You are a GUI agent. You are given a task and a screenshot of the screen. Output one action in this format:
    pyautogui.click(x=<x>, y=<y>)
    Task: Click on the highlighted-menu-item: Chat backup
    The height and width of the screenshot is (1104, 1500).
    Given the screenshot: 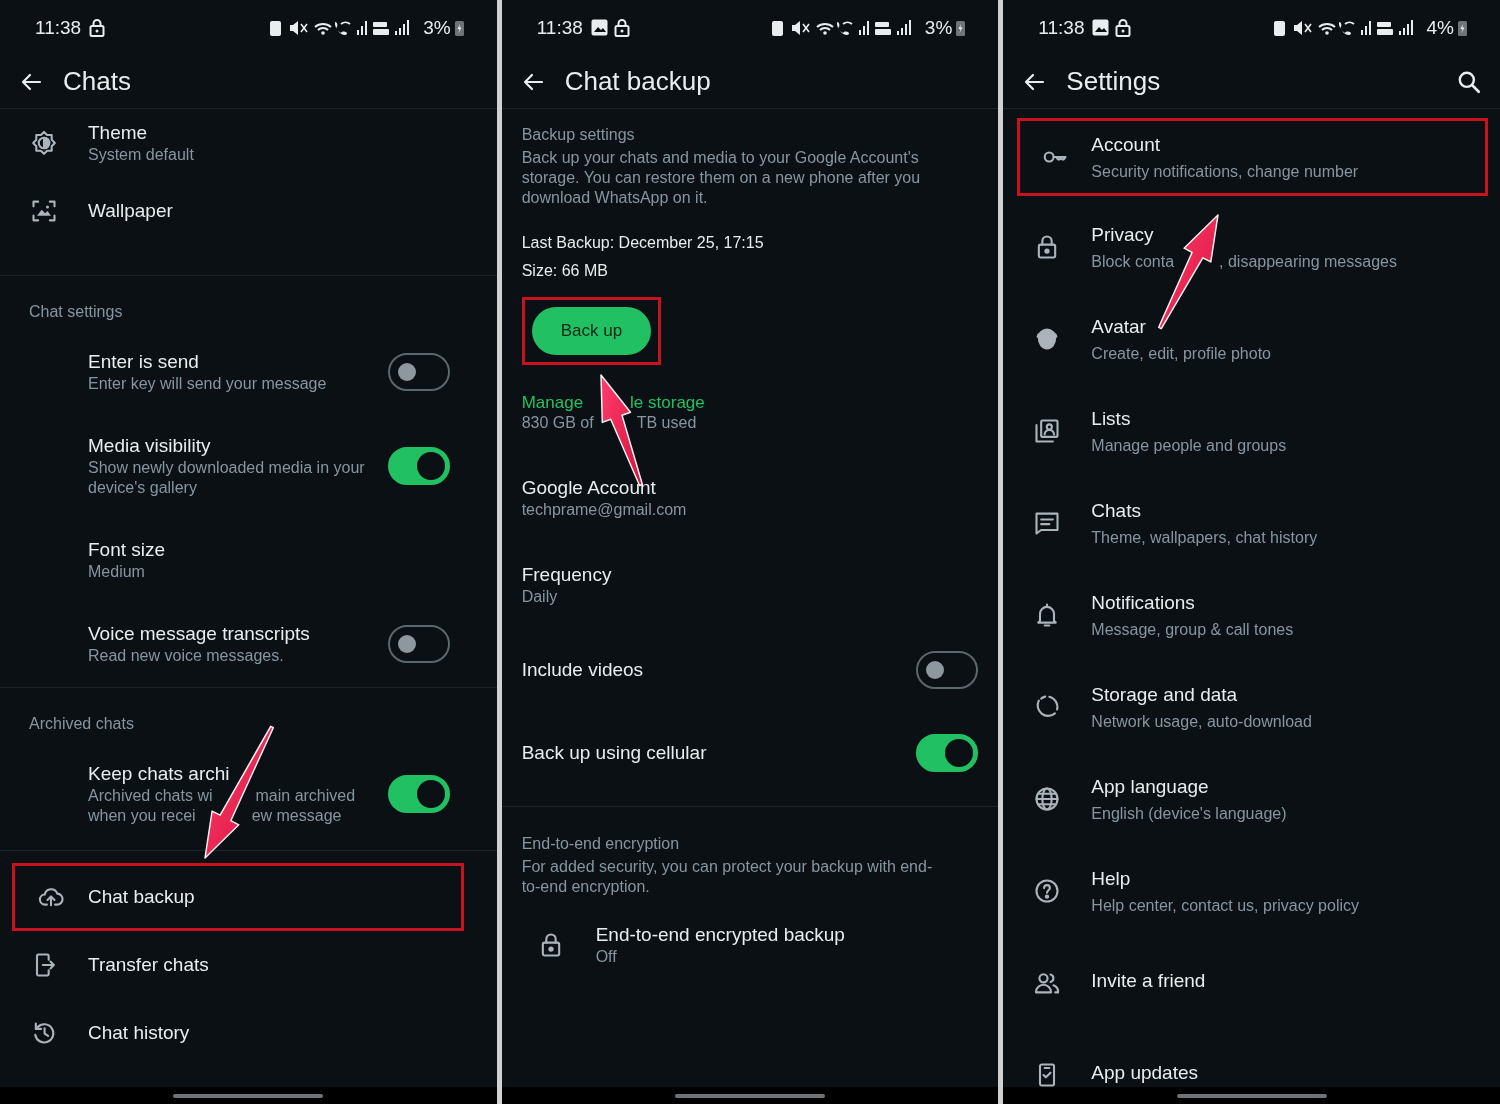 What is the action you would take?
    pyautogui.click(x=238, y=897)
    